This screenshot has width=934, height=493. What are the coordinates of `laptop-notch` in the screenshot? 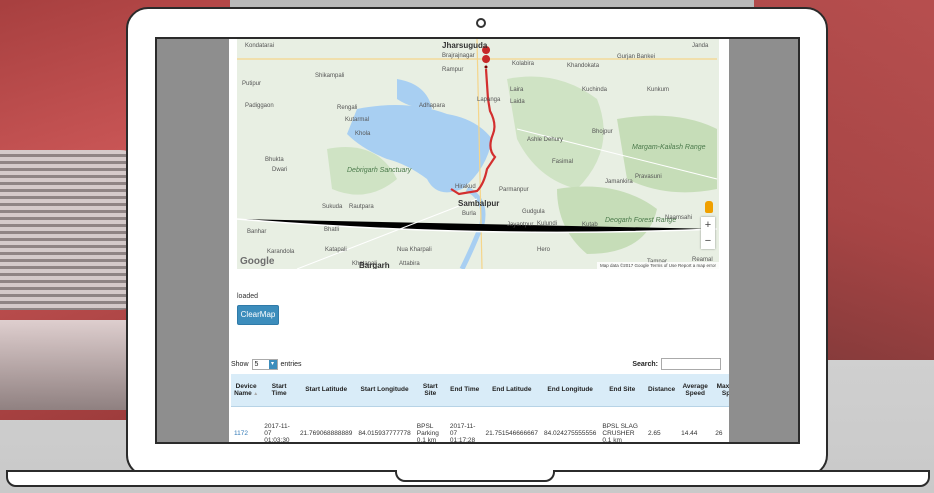 It's located at (475, 476).